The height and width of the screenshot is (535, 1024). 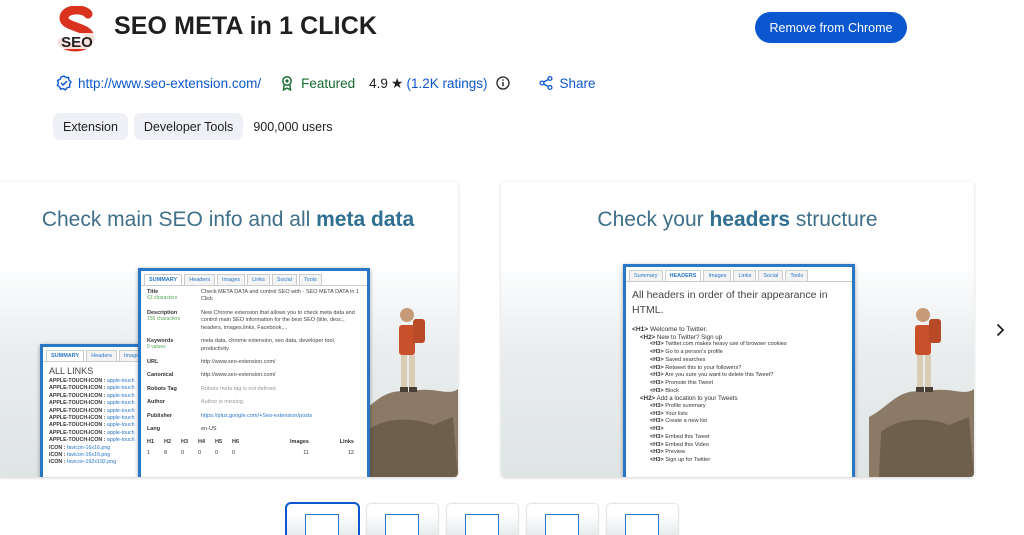 I want to click on logo-text: SEO, so click(x=77, y=42).